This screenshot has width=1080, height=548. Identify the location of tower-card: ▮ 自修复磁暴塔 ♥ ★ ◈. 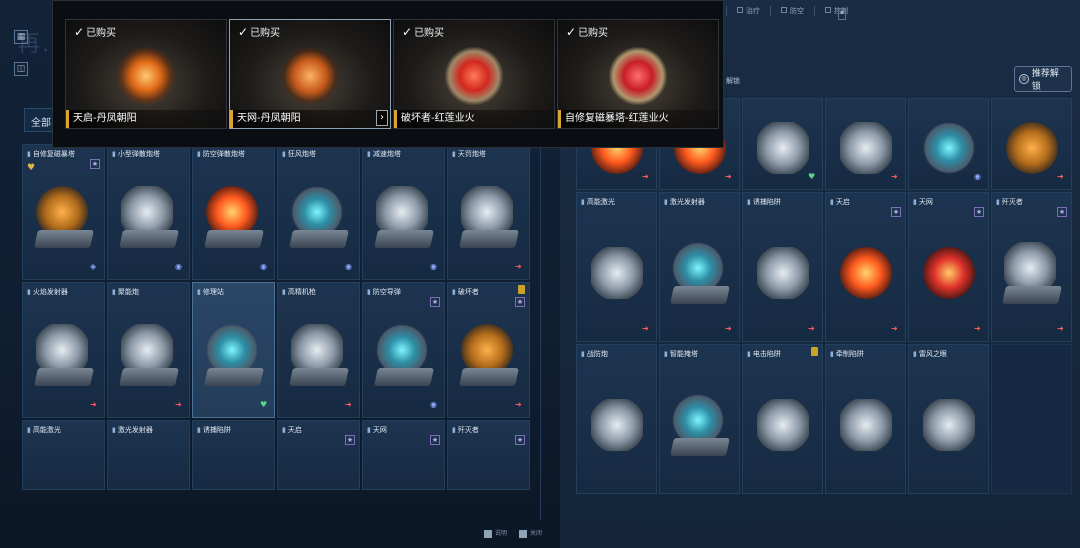
(63, 212).